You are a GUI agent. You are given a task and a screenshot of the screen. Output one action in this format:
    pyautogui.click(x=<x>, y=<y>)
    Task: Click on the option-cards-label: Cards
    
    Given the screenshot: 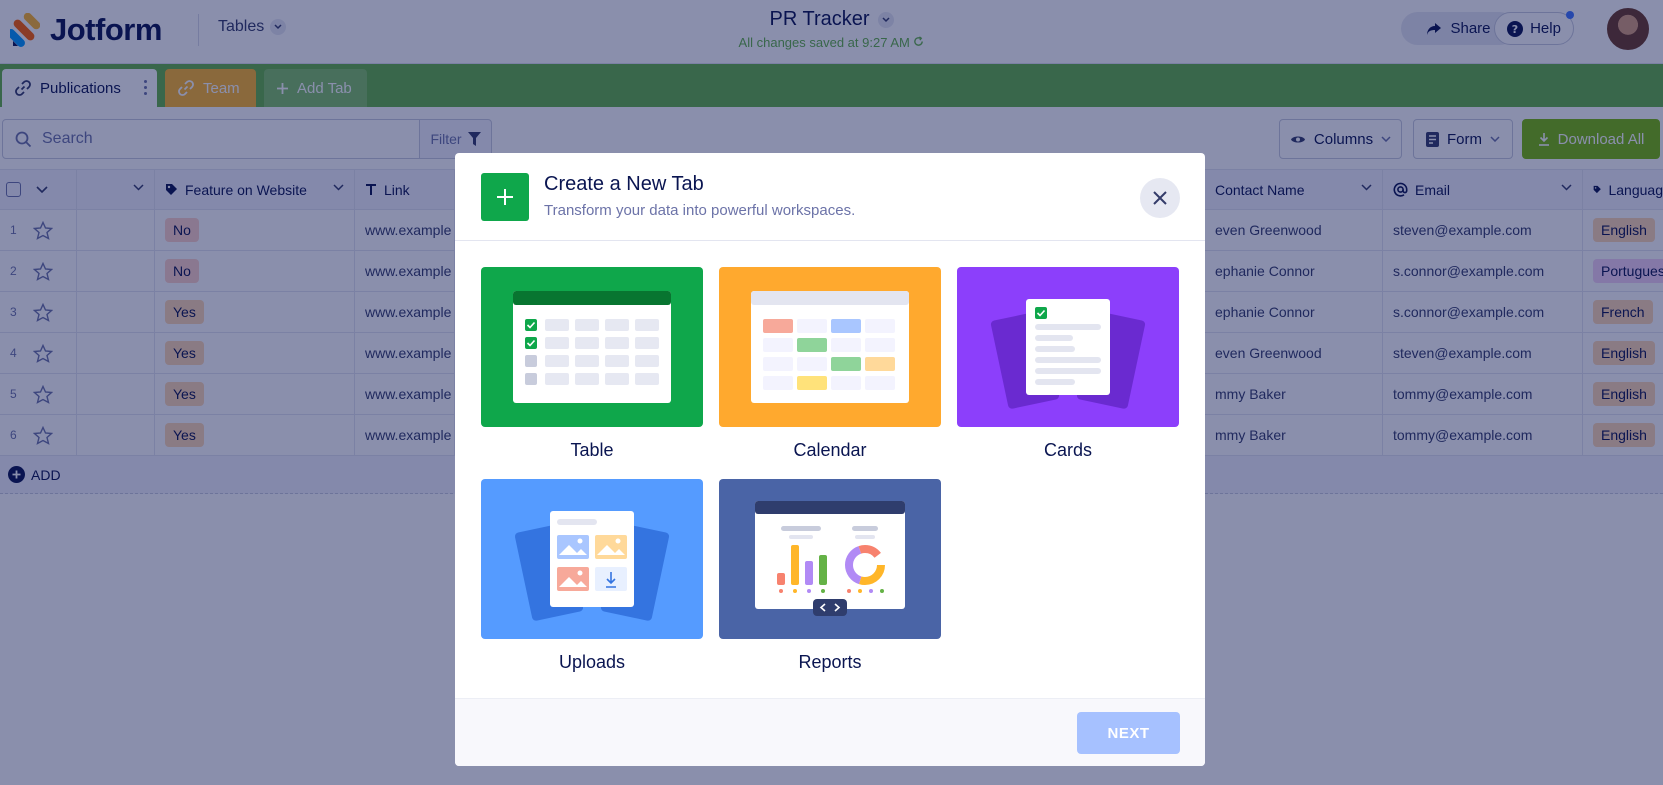 What is the action you would take?
    pyautogui.click(x=1067, y=450)
    